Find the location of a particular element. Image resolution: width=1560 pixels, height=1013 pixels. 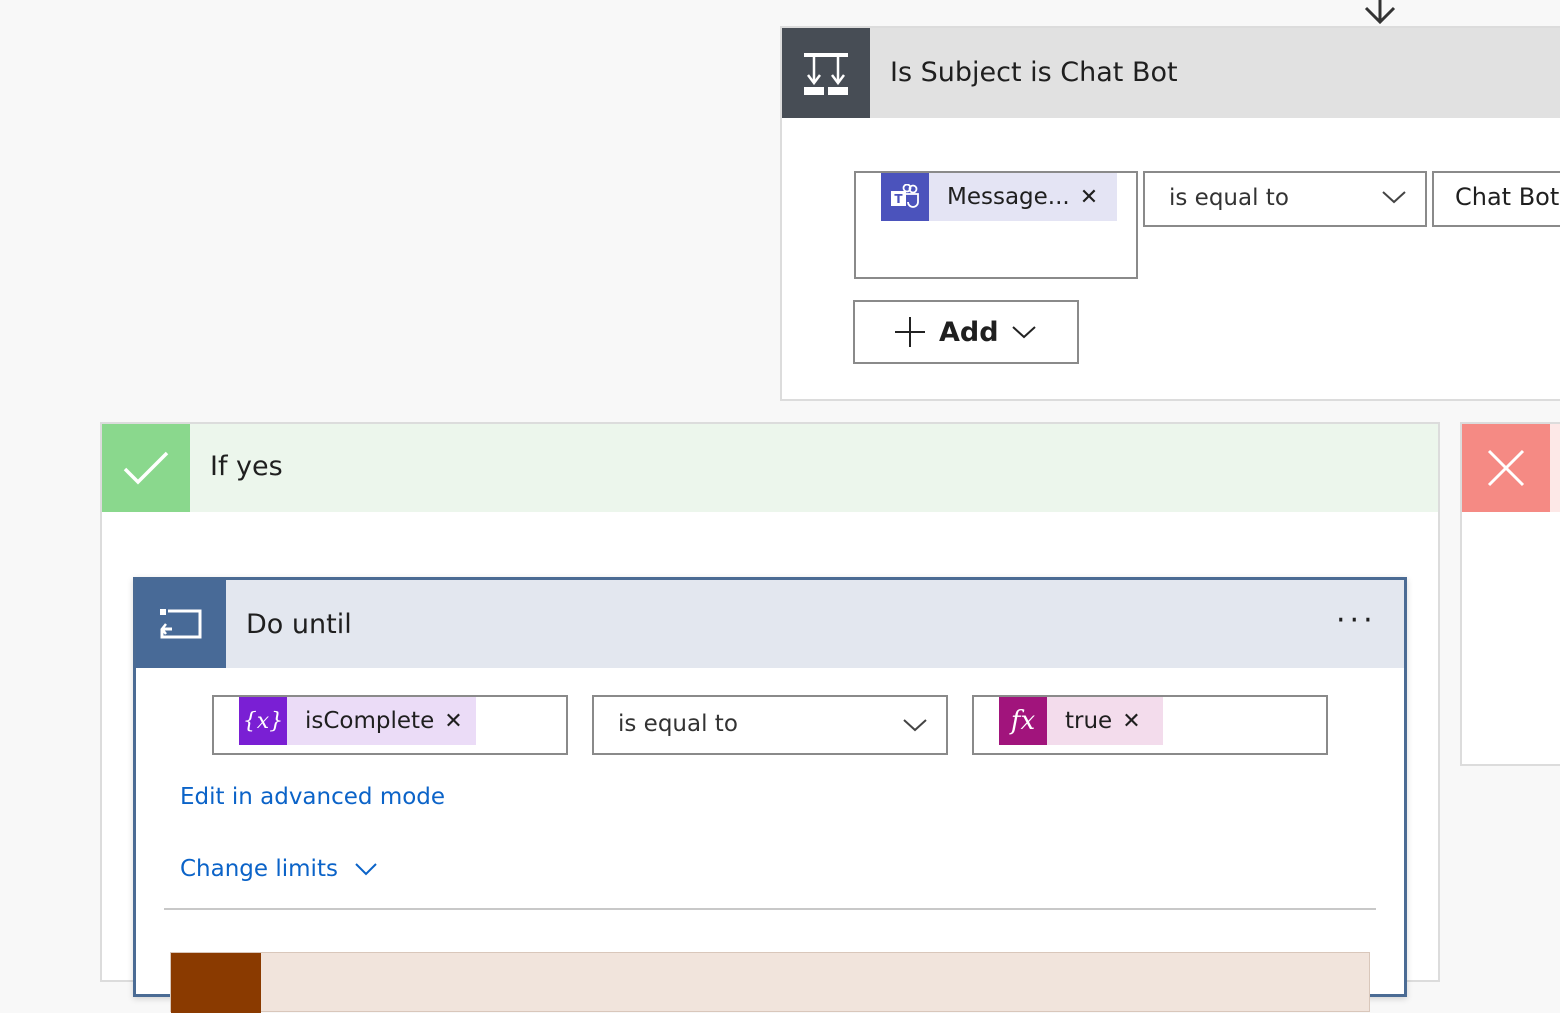

condition-icon is located at coordinates (826, 73).